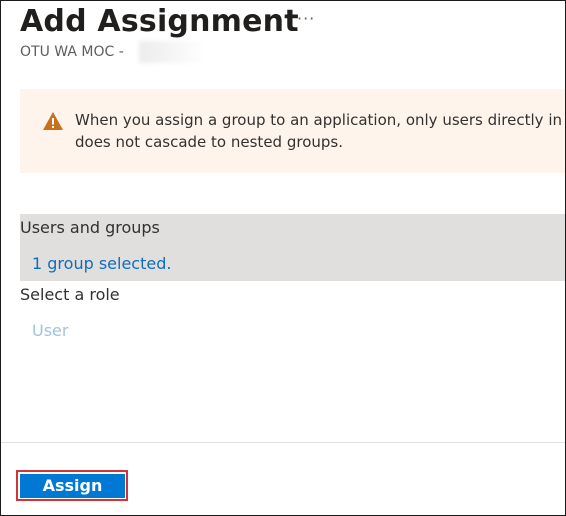  I want to click on select-role-label: Select a role, so click(70, 294).